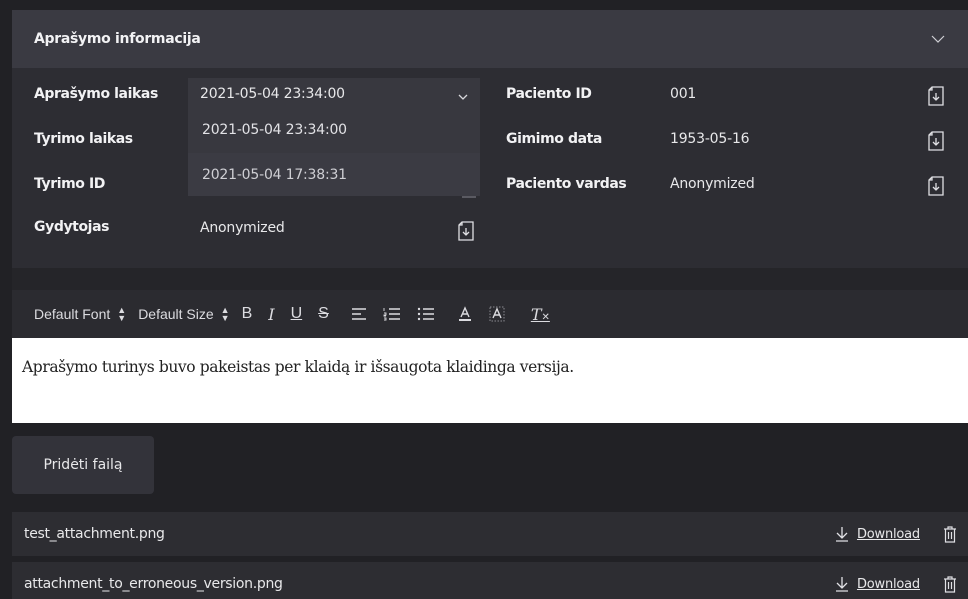 Image resolution: width=968 pixels, height=599 pixels. What do you see at coordinates (297, 314) in the screenshot?
I see `underline-button: U` at bounding box center [297, 314].